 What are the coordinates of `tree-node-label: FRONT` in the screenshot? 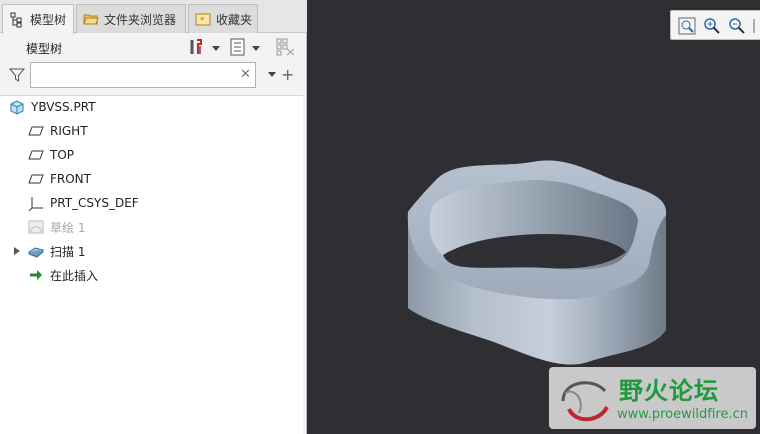 It's located at (70, 179).